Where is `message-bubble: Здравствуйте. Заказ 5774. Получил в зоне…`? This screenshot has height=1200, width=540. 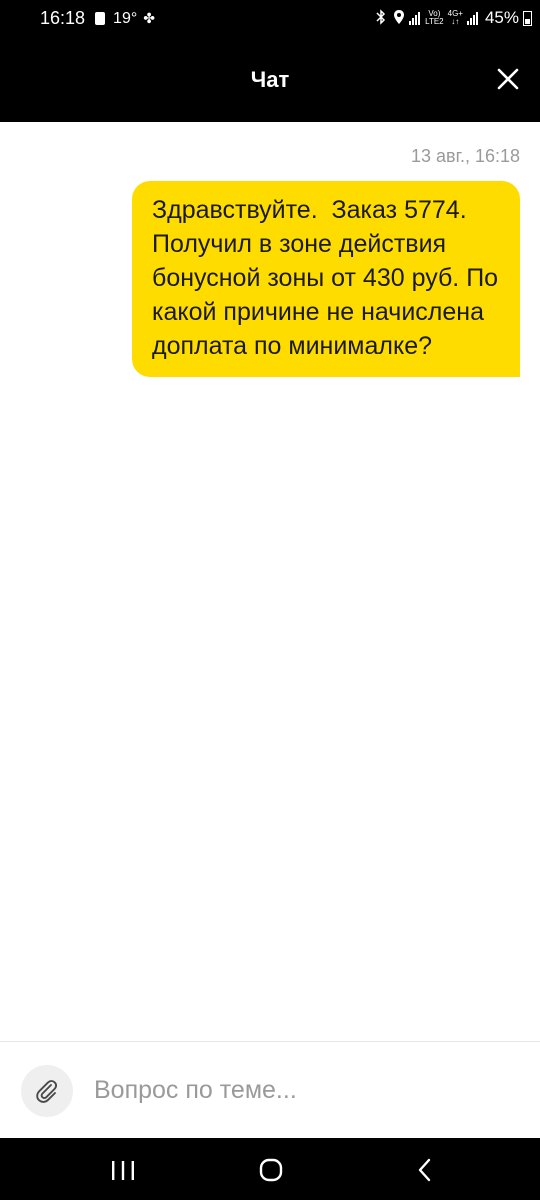
message-bubble: Здравствуйте. Заказ 5774. Получил в зоне… is located at coordinates (326, 279).